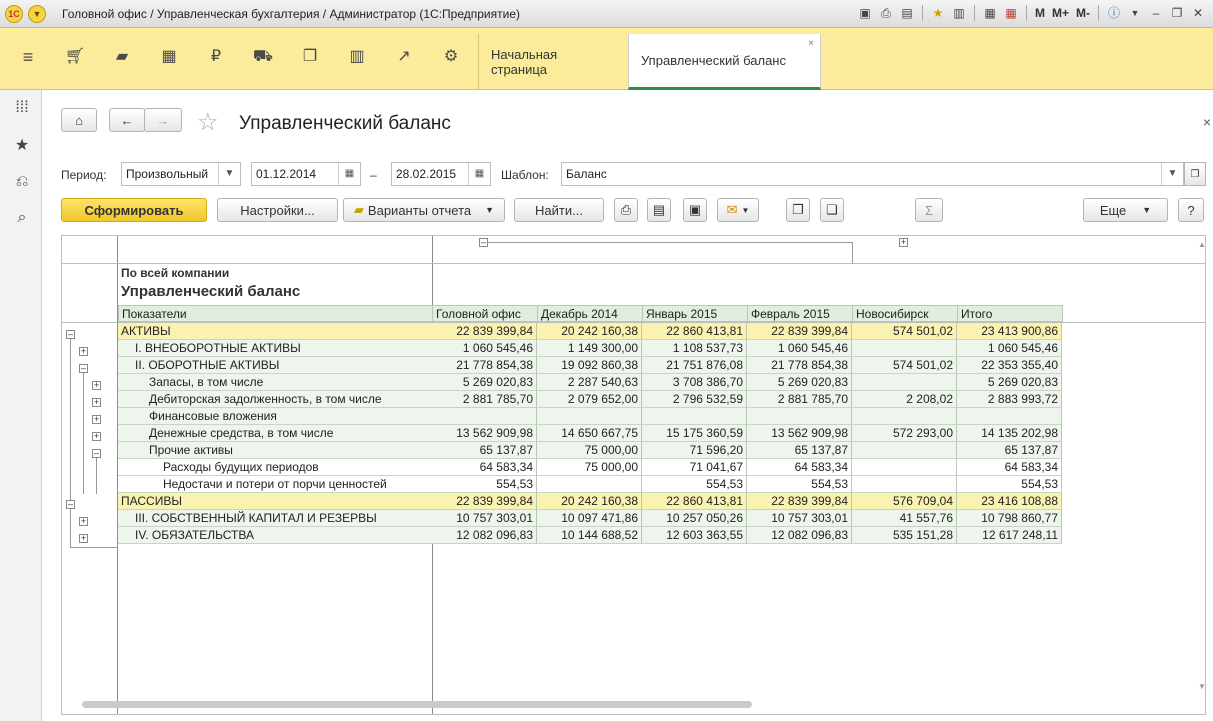  I want to click on value-cell: 10 798 860,77, so click(1009, 518).